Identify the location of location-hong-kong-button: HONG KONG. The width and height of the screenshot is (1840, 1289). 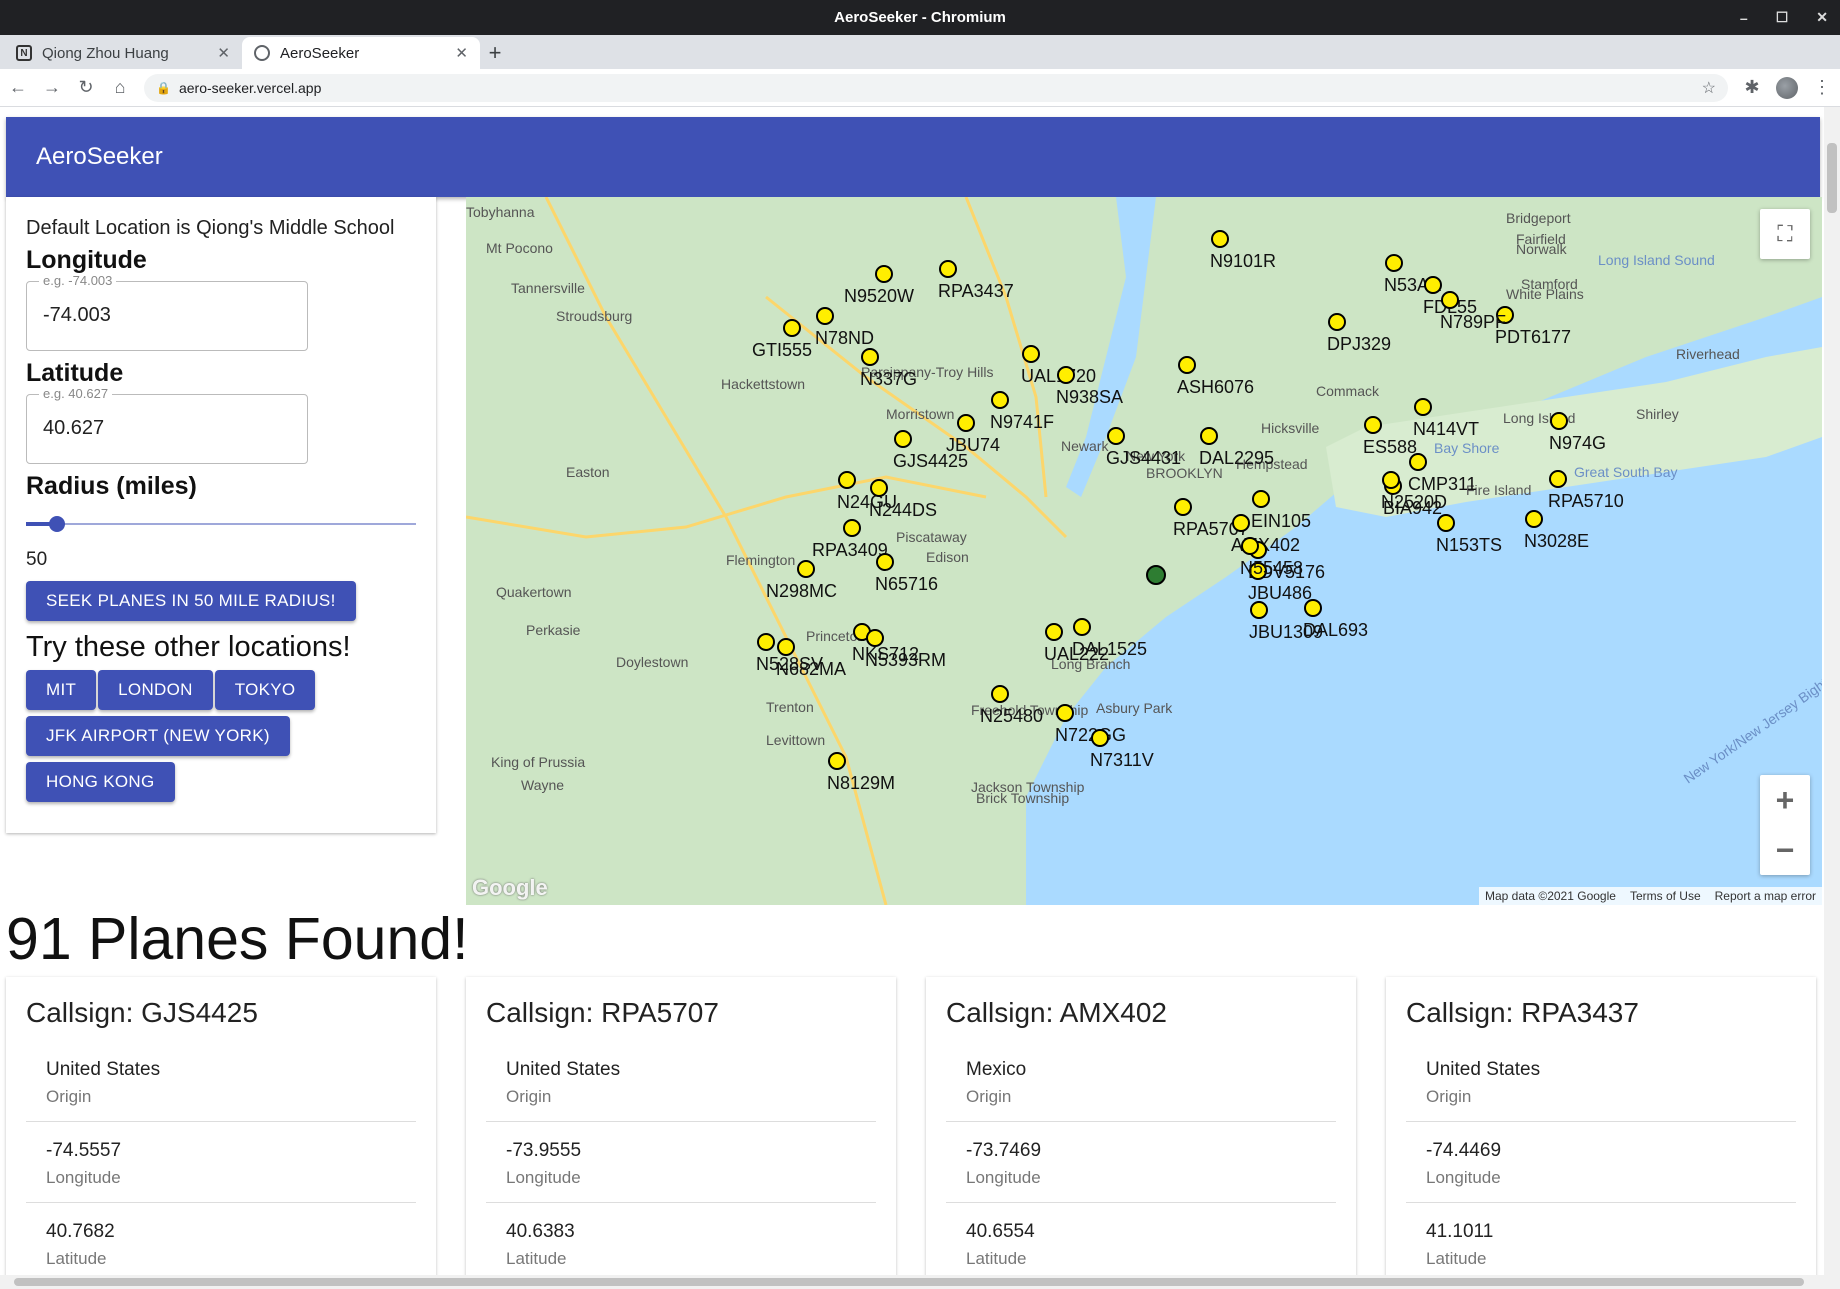
(100, 782).